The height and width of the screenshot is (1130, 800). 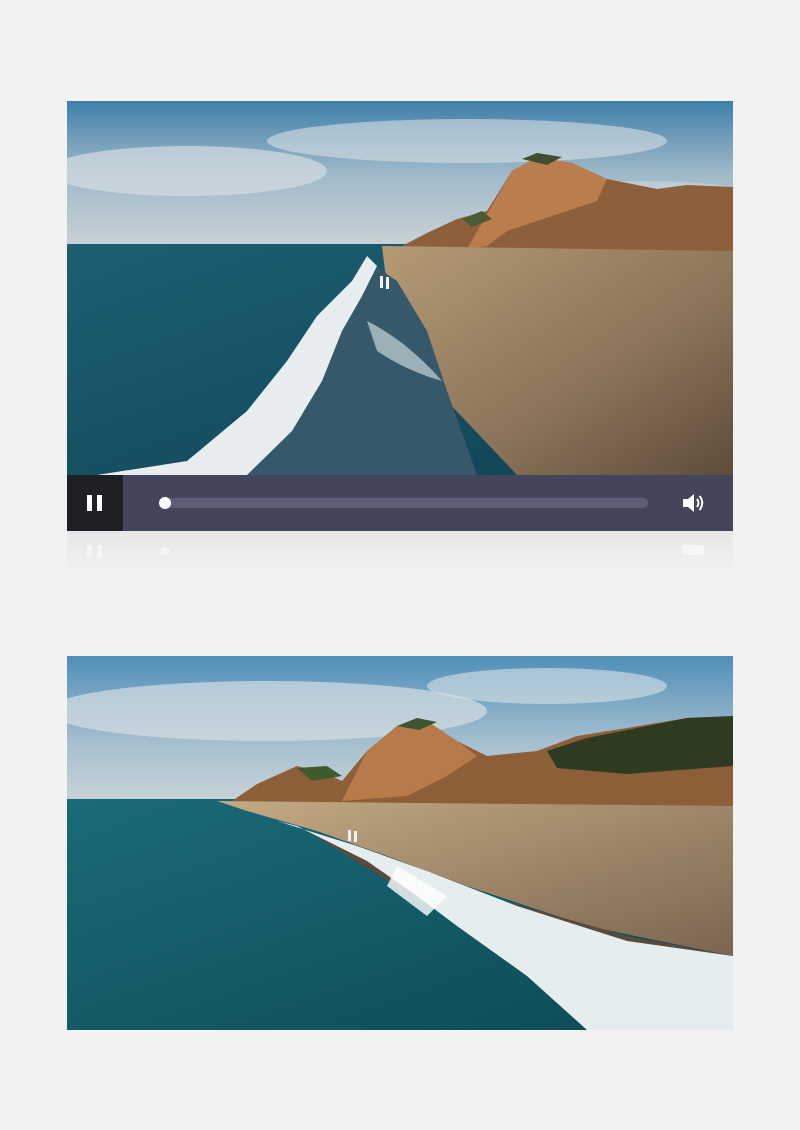 I want to click on pause-button, so click(x=95, y=503).